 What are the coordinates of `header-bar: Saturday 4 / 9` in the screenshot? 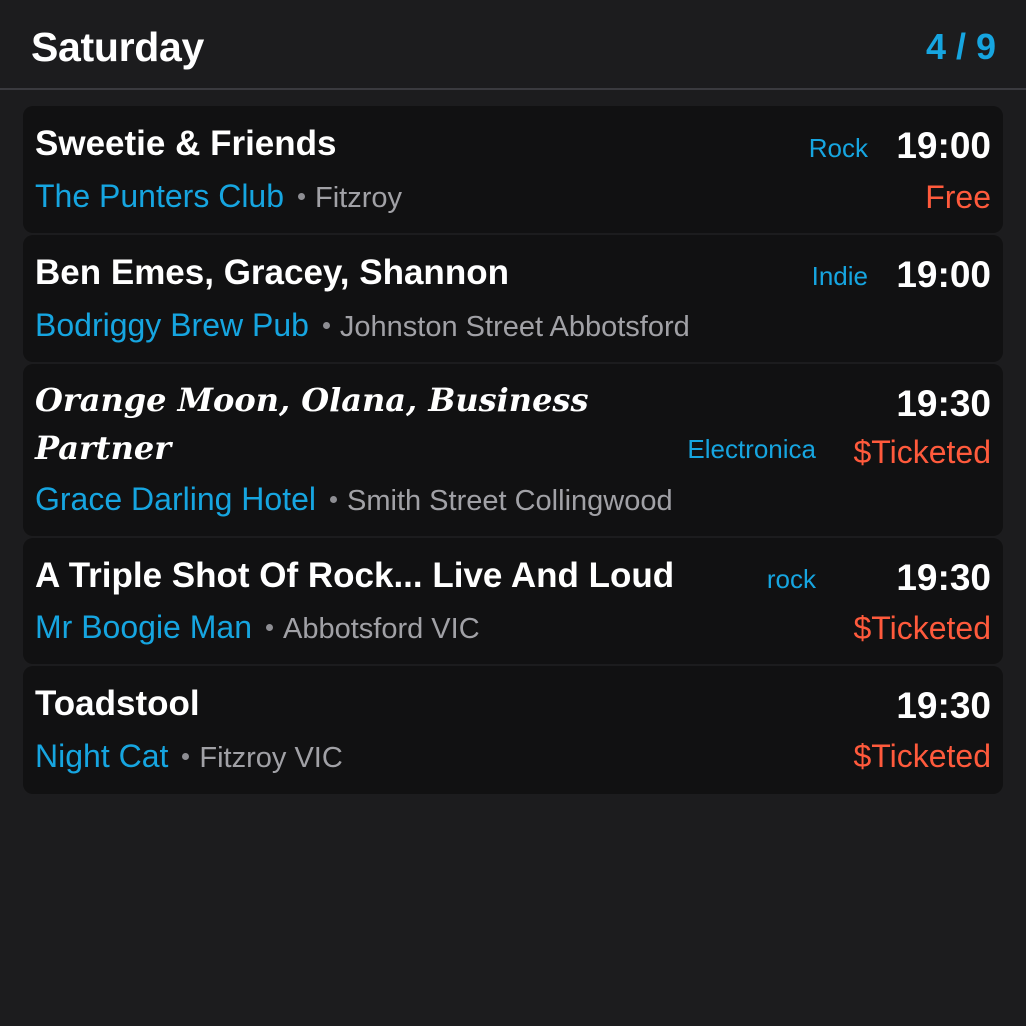 It's located at (513, 45).